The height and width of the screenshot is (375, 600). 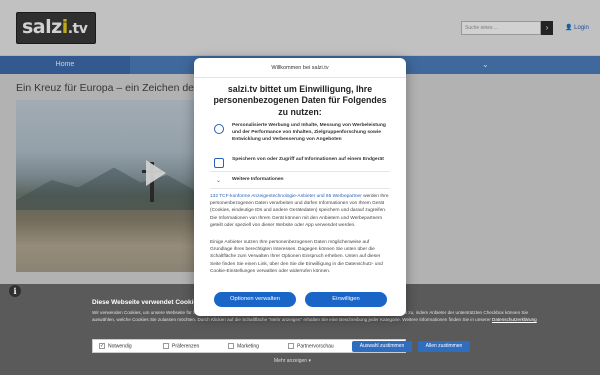 I want to click on checkbox-partnervorschau: Partnervorschau, so click(x=311, y=346).